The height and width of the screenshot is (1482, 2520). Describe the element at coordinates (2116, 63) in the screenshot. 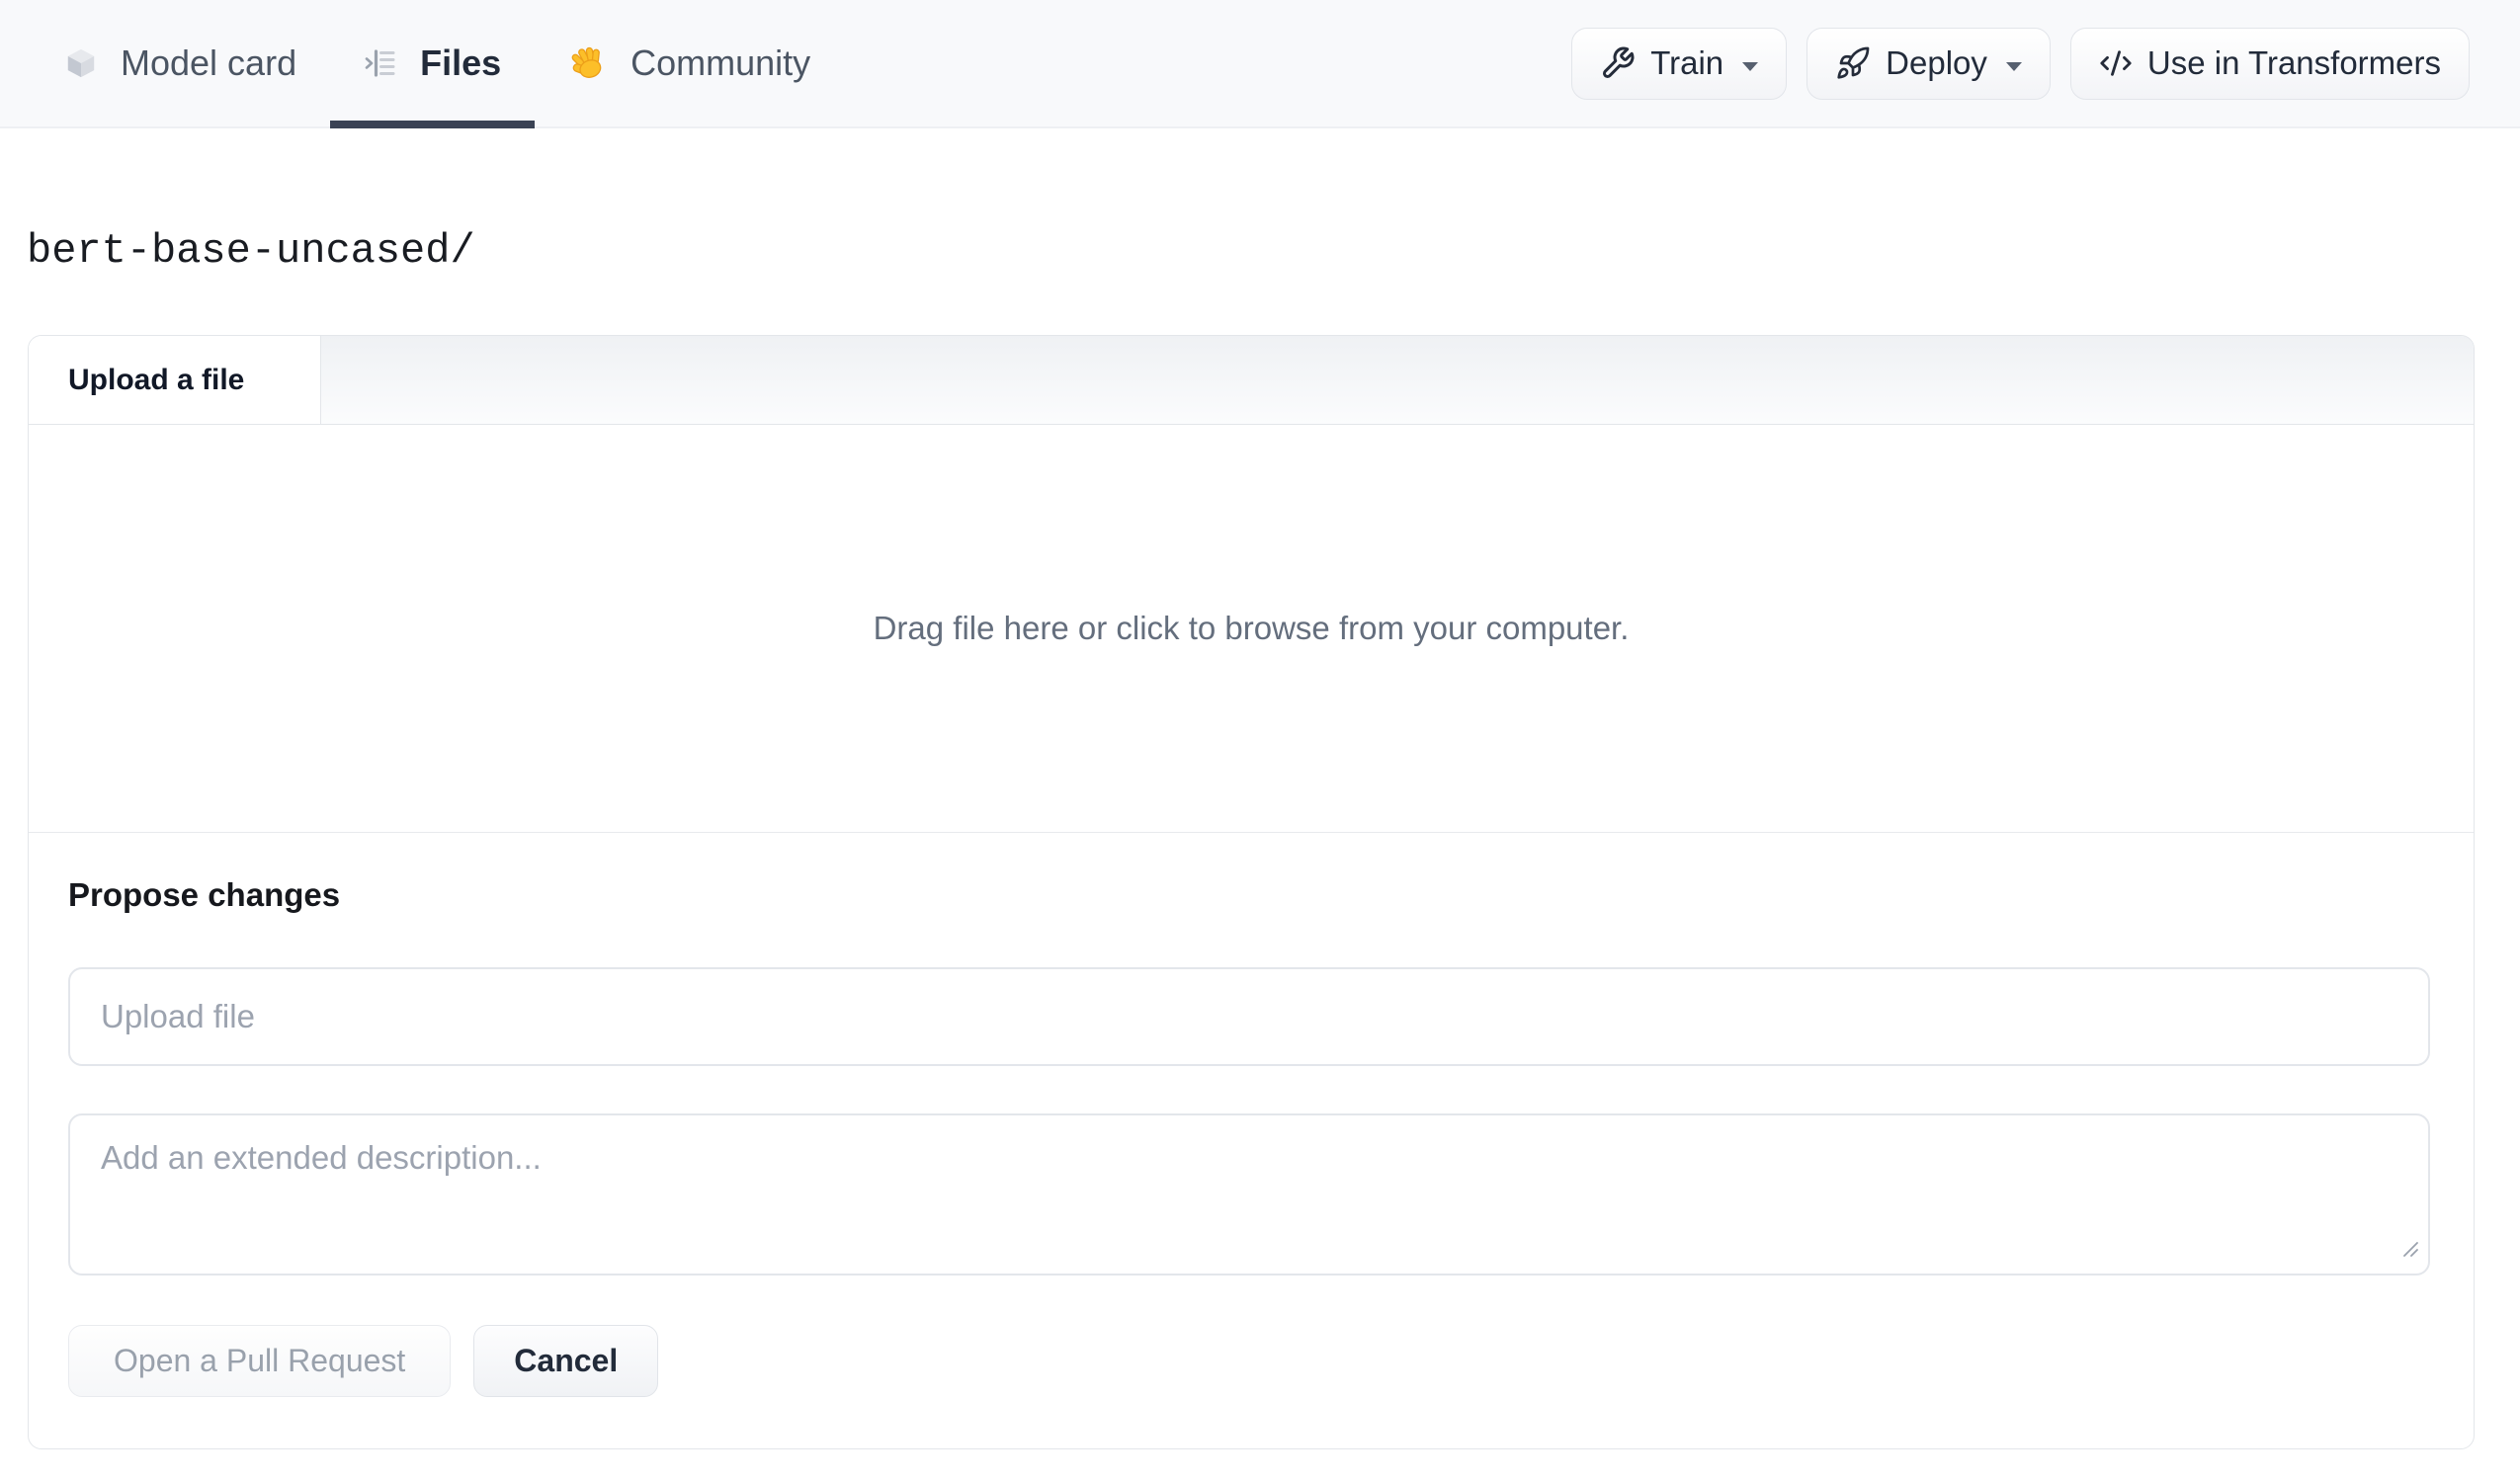

I see `code-icon` at that location.